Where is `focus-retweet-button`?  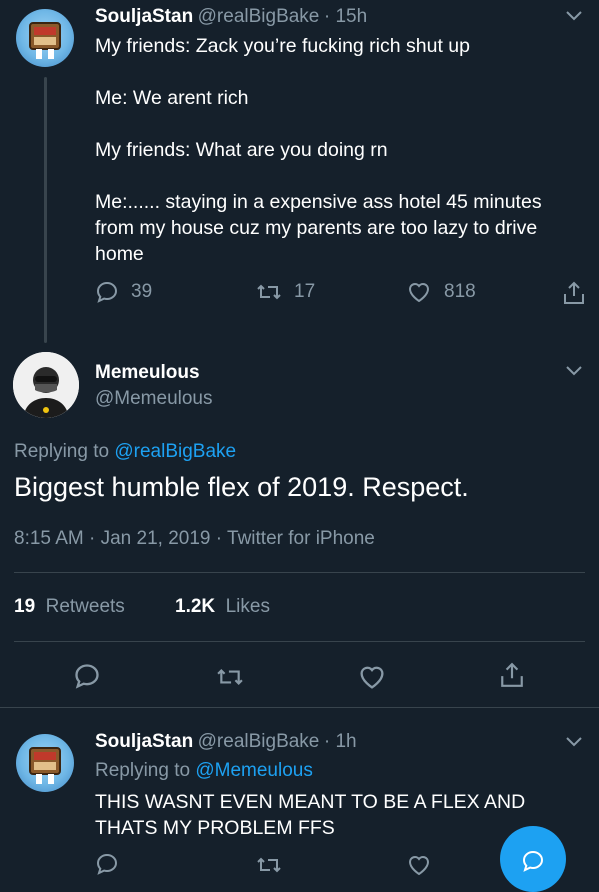 focus-retweet-button is located at coordinates (230, 677).